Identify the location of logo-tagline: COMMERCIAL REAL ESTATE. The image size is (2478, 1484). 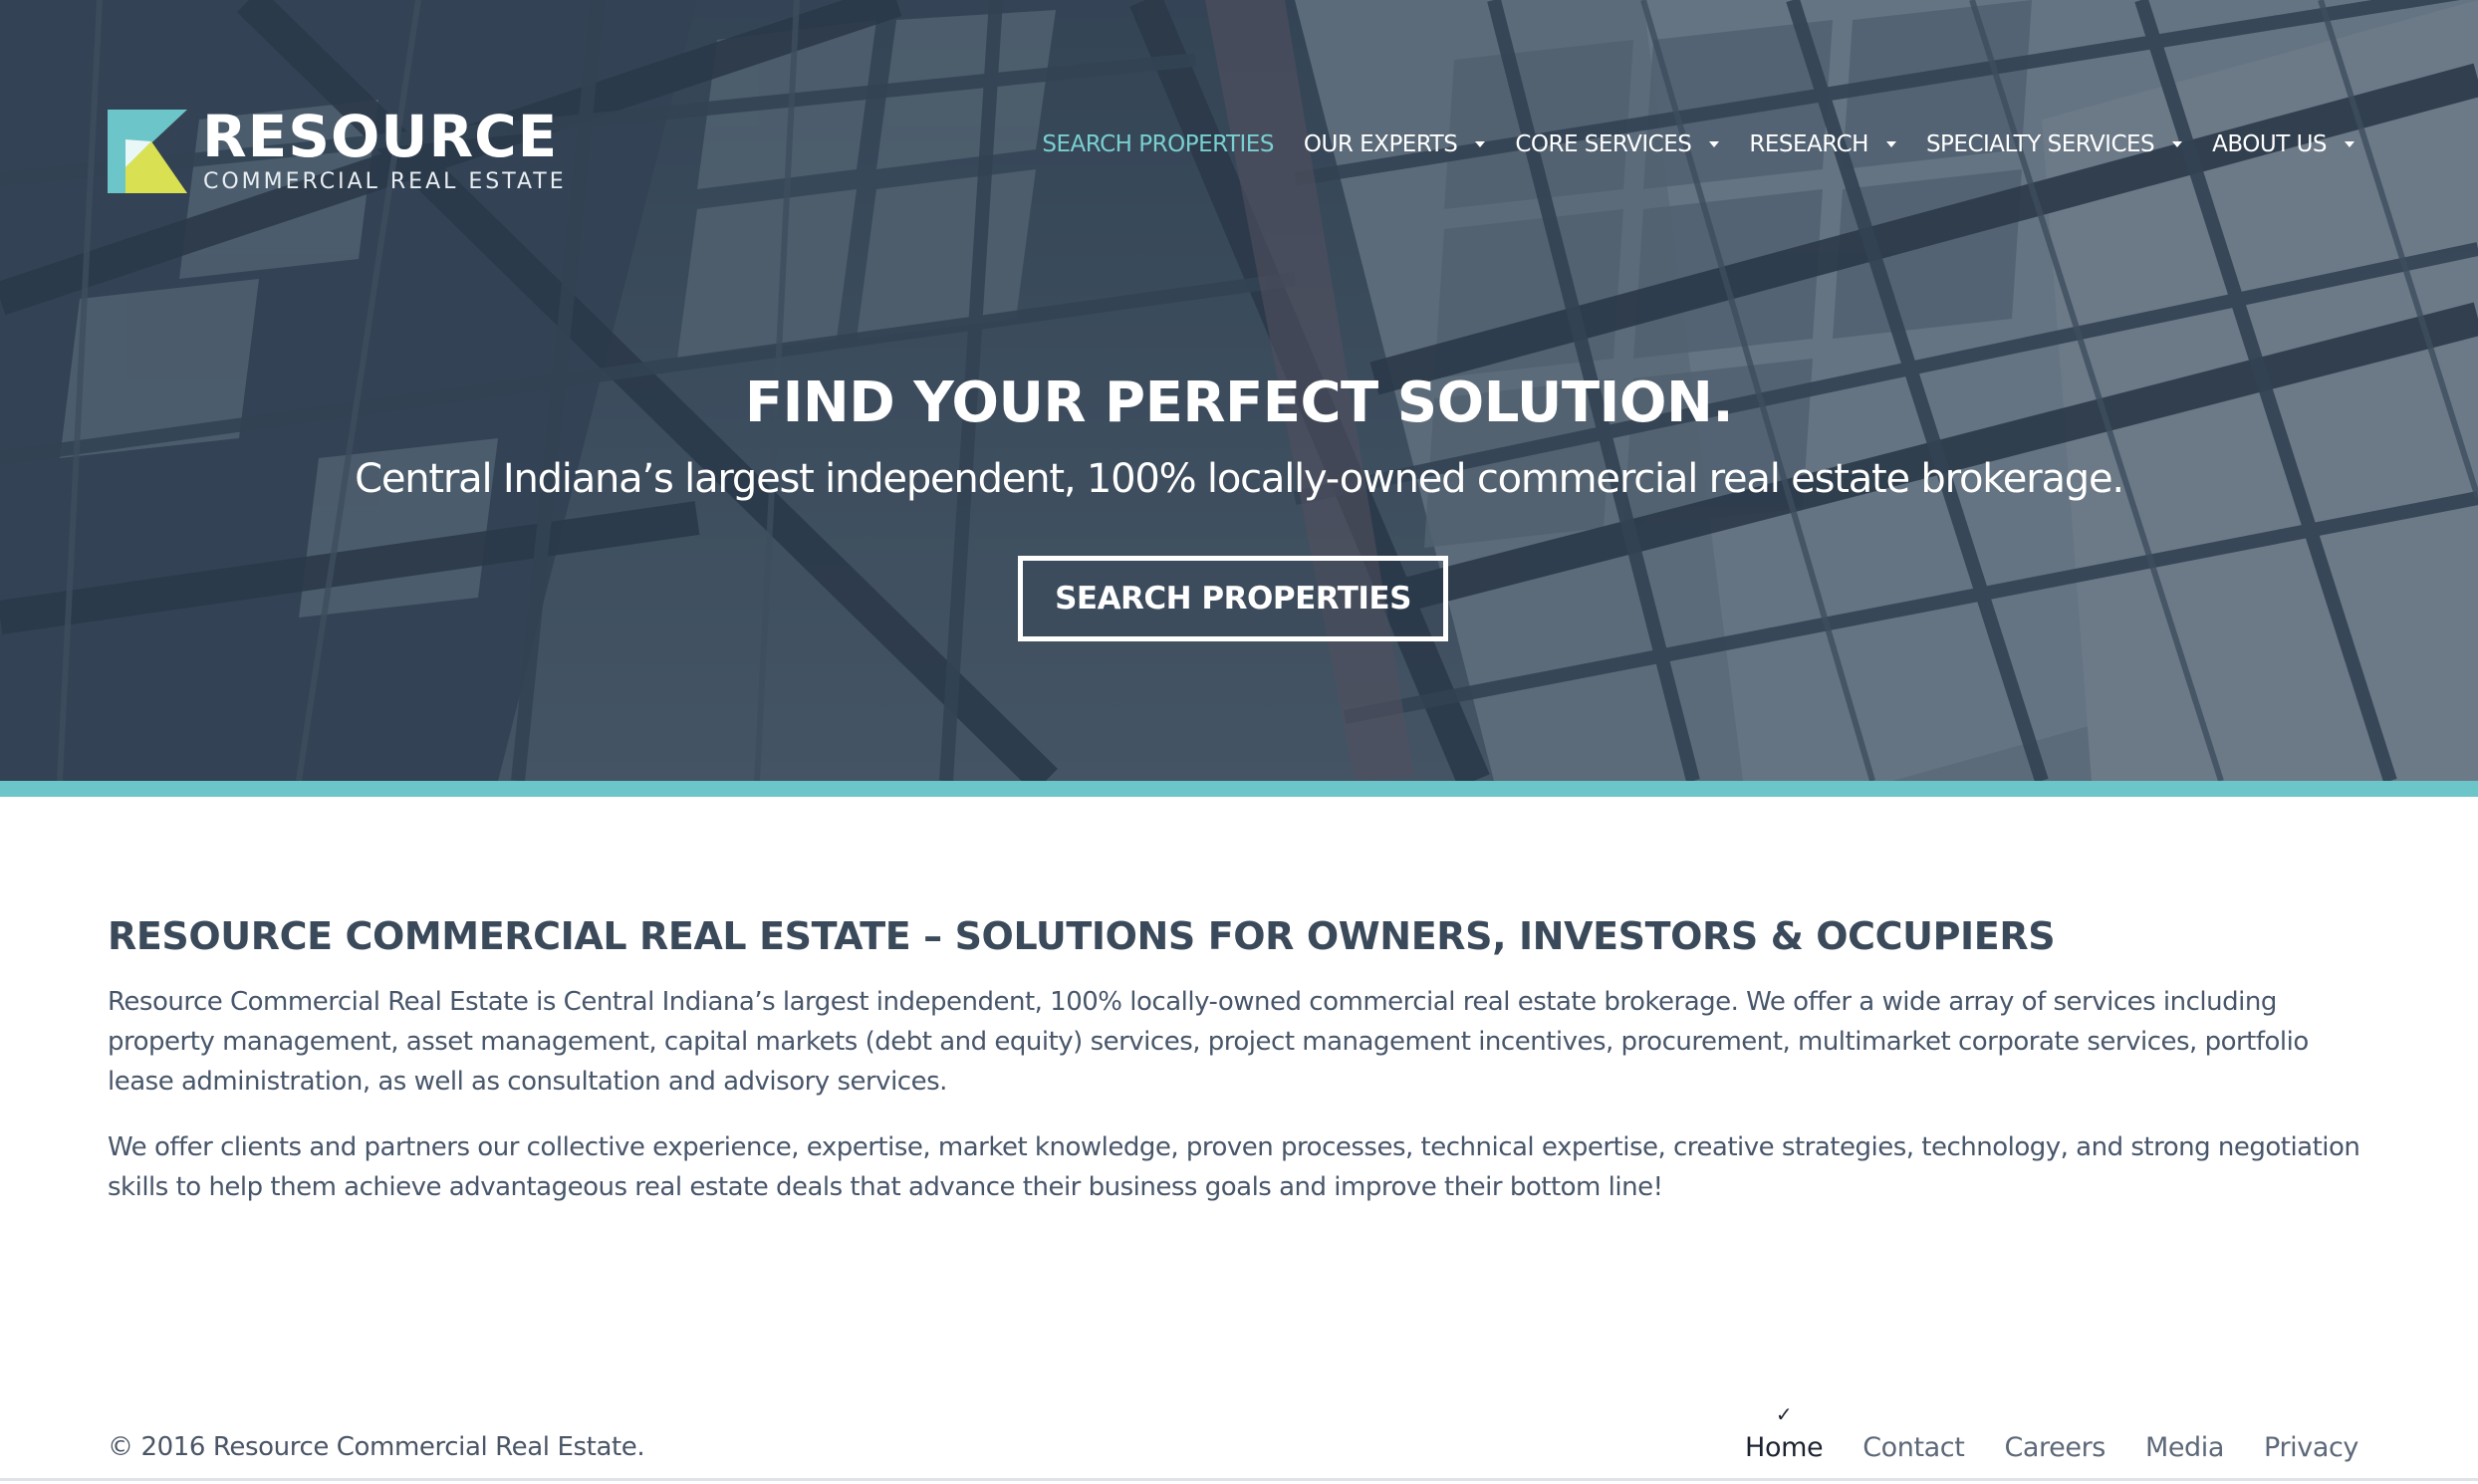
(385, 181).